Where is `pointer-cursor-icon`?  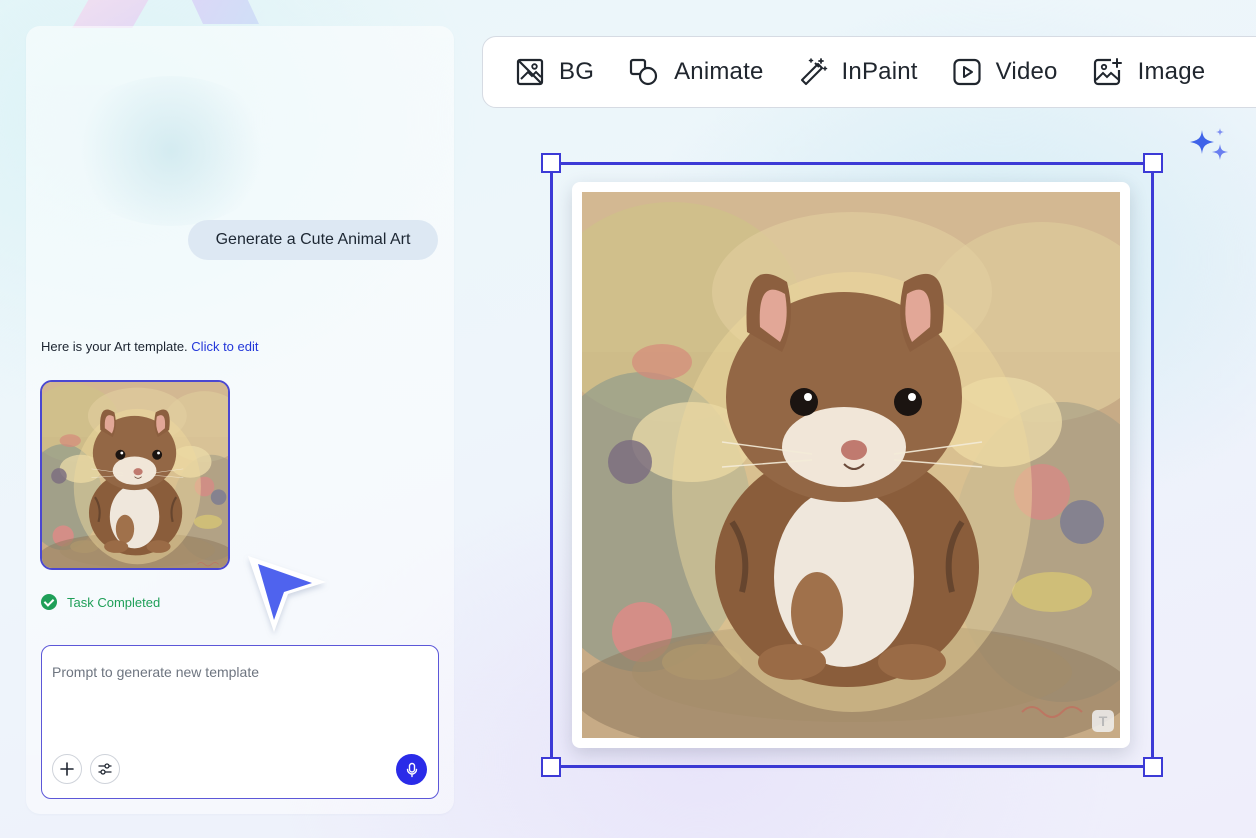 pointer-cursor-icon is located at coordinates (287, 594).